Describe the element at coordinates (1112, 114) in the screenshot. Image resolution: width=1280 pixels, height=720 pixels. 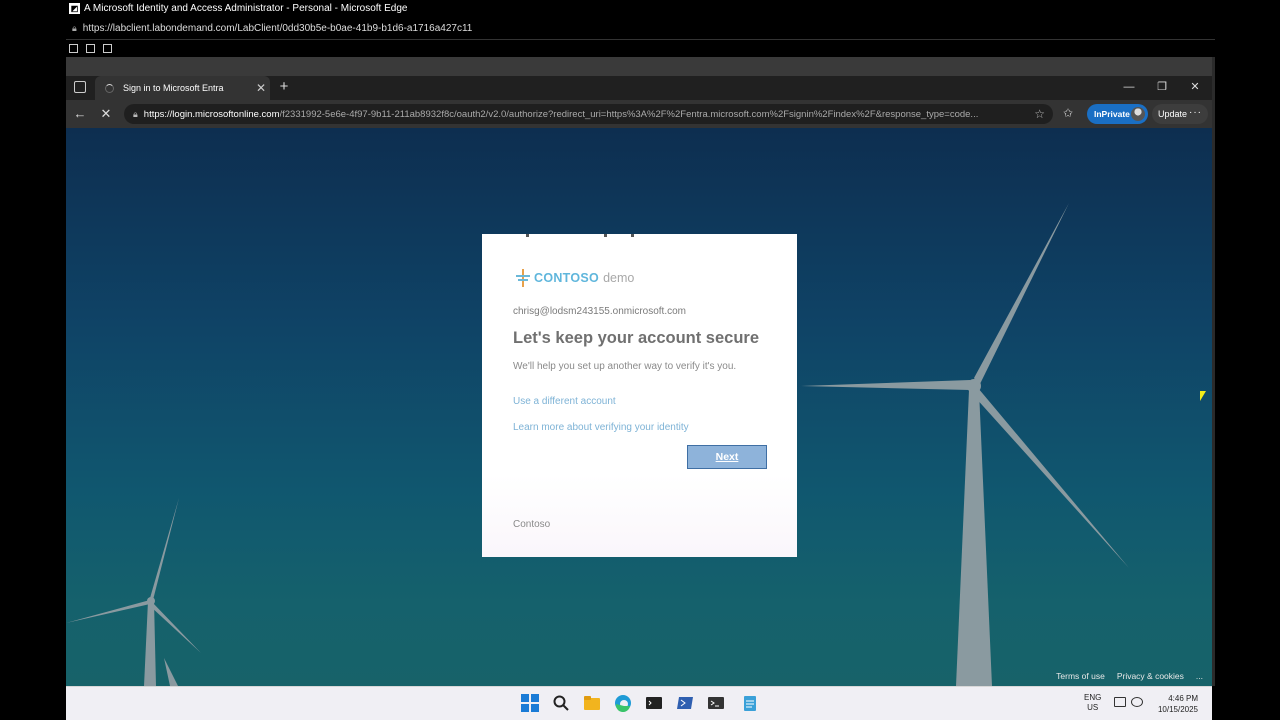
I see `inprivate-label: InPrivate` at that location.